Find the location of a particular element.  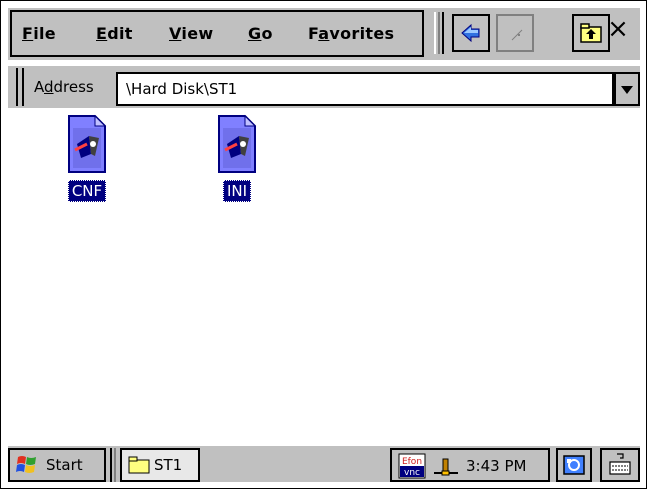

menu-favorites: Favorites is located at coordinates (351, 33).